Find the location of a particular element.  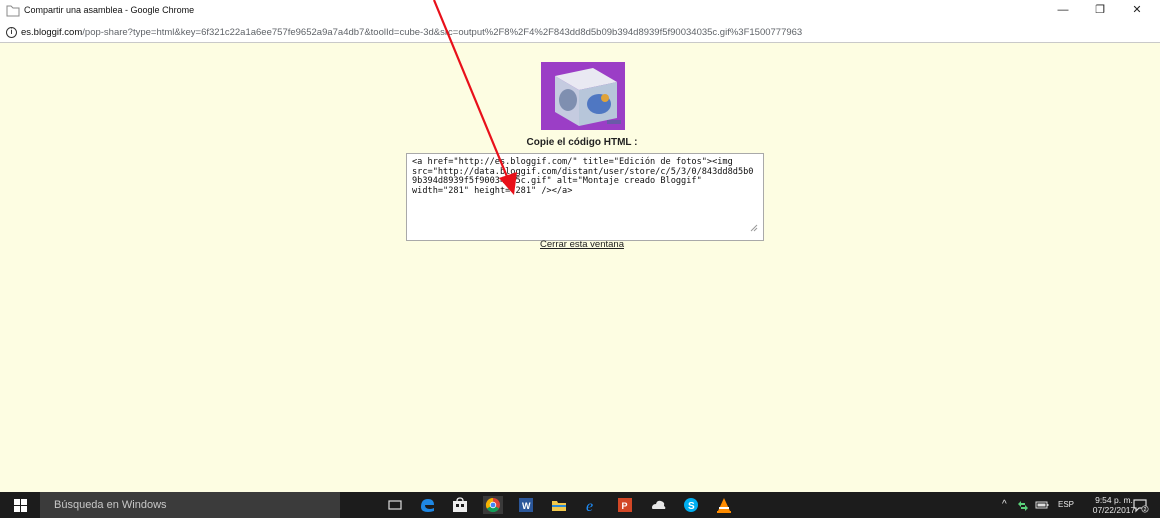

network-icon is located at coordinates (1023, 505).